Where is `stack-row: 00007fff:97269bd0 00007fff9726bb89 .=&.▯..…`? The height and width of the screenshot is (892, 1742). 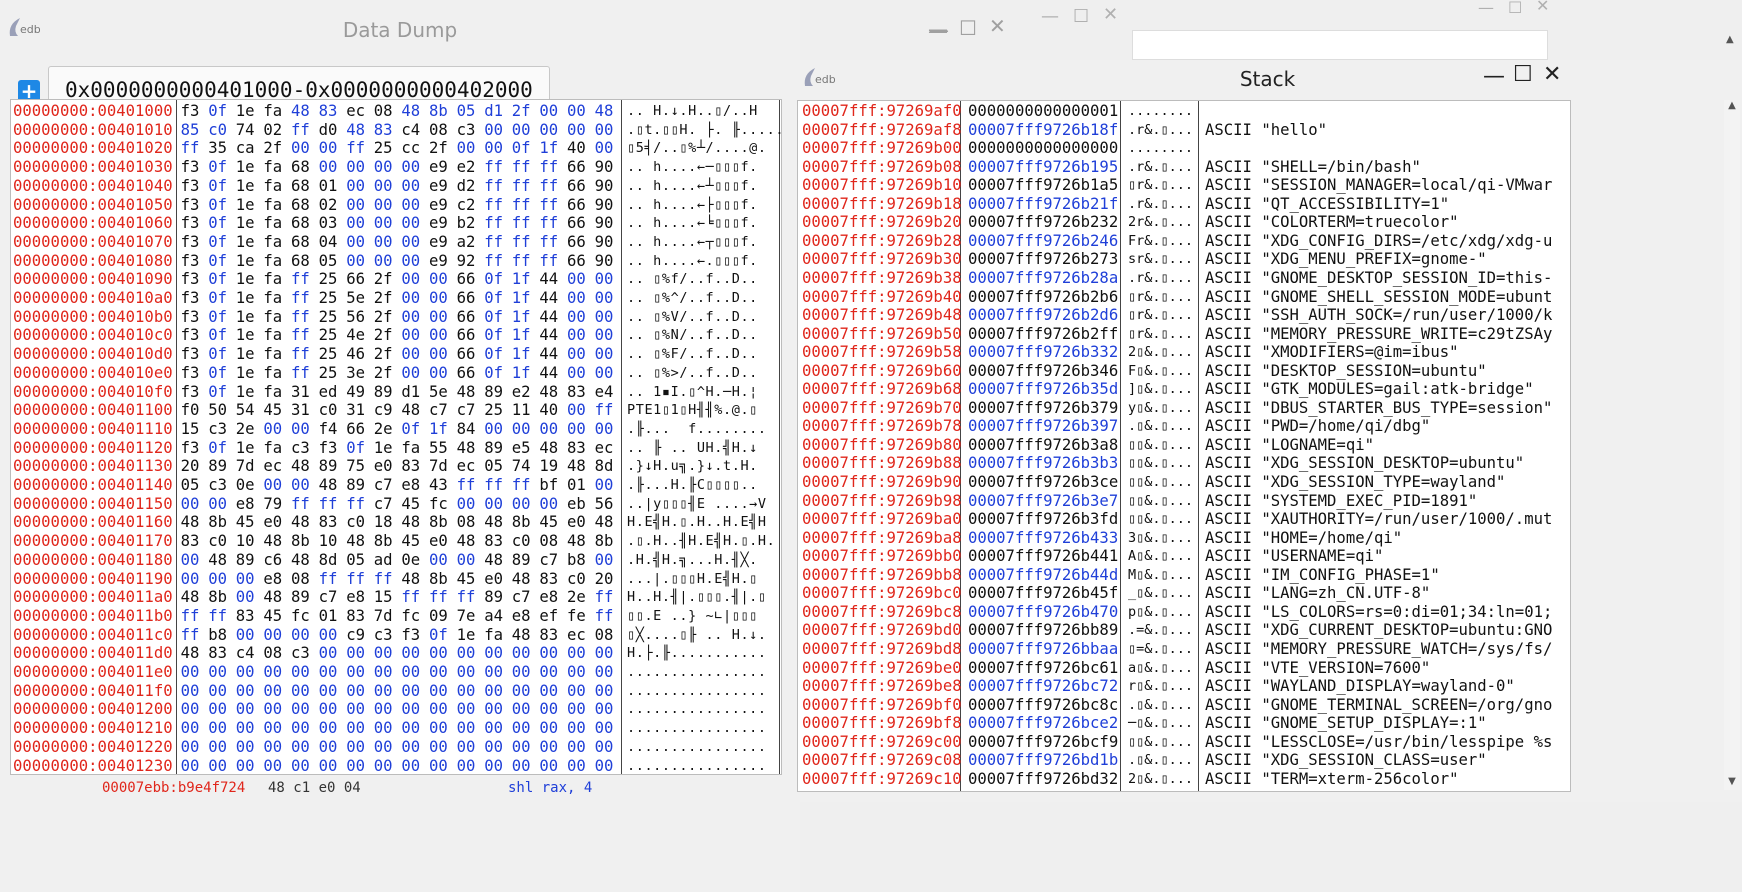
stack-row: 00007fff:97269bd0 00007fff9726bb89 .=&.▯..… is located at coordinates (1184, 630).